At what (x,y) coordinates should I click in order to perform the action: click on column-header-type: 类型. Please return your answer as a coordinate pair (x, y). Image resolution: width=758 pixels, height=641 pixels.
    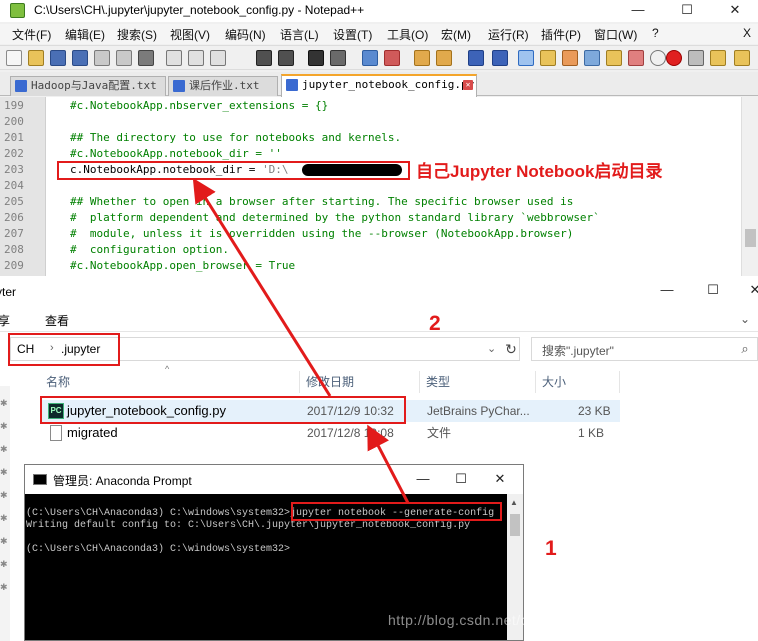
    Looking at the image, I should click on (478, 382).